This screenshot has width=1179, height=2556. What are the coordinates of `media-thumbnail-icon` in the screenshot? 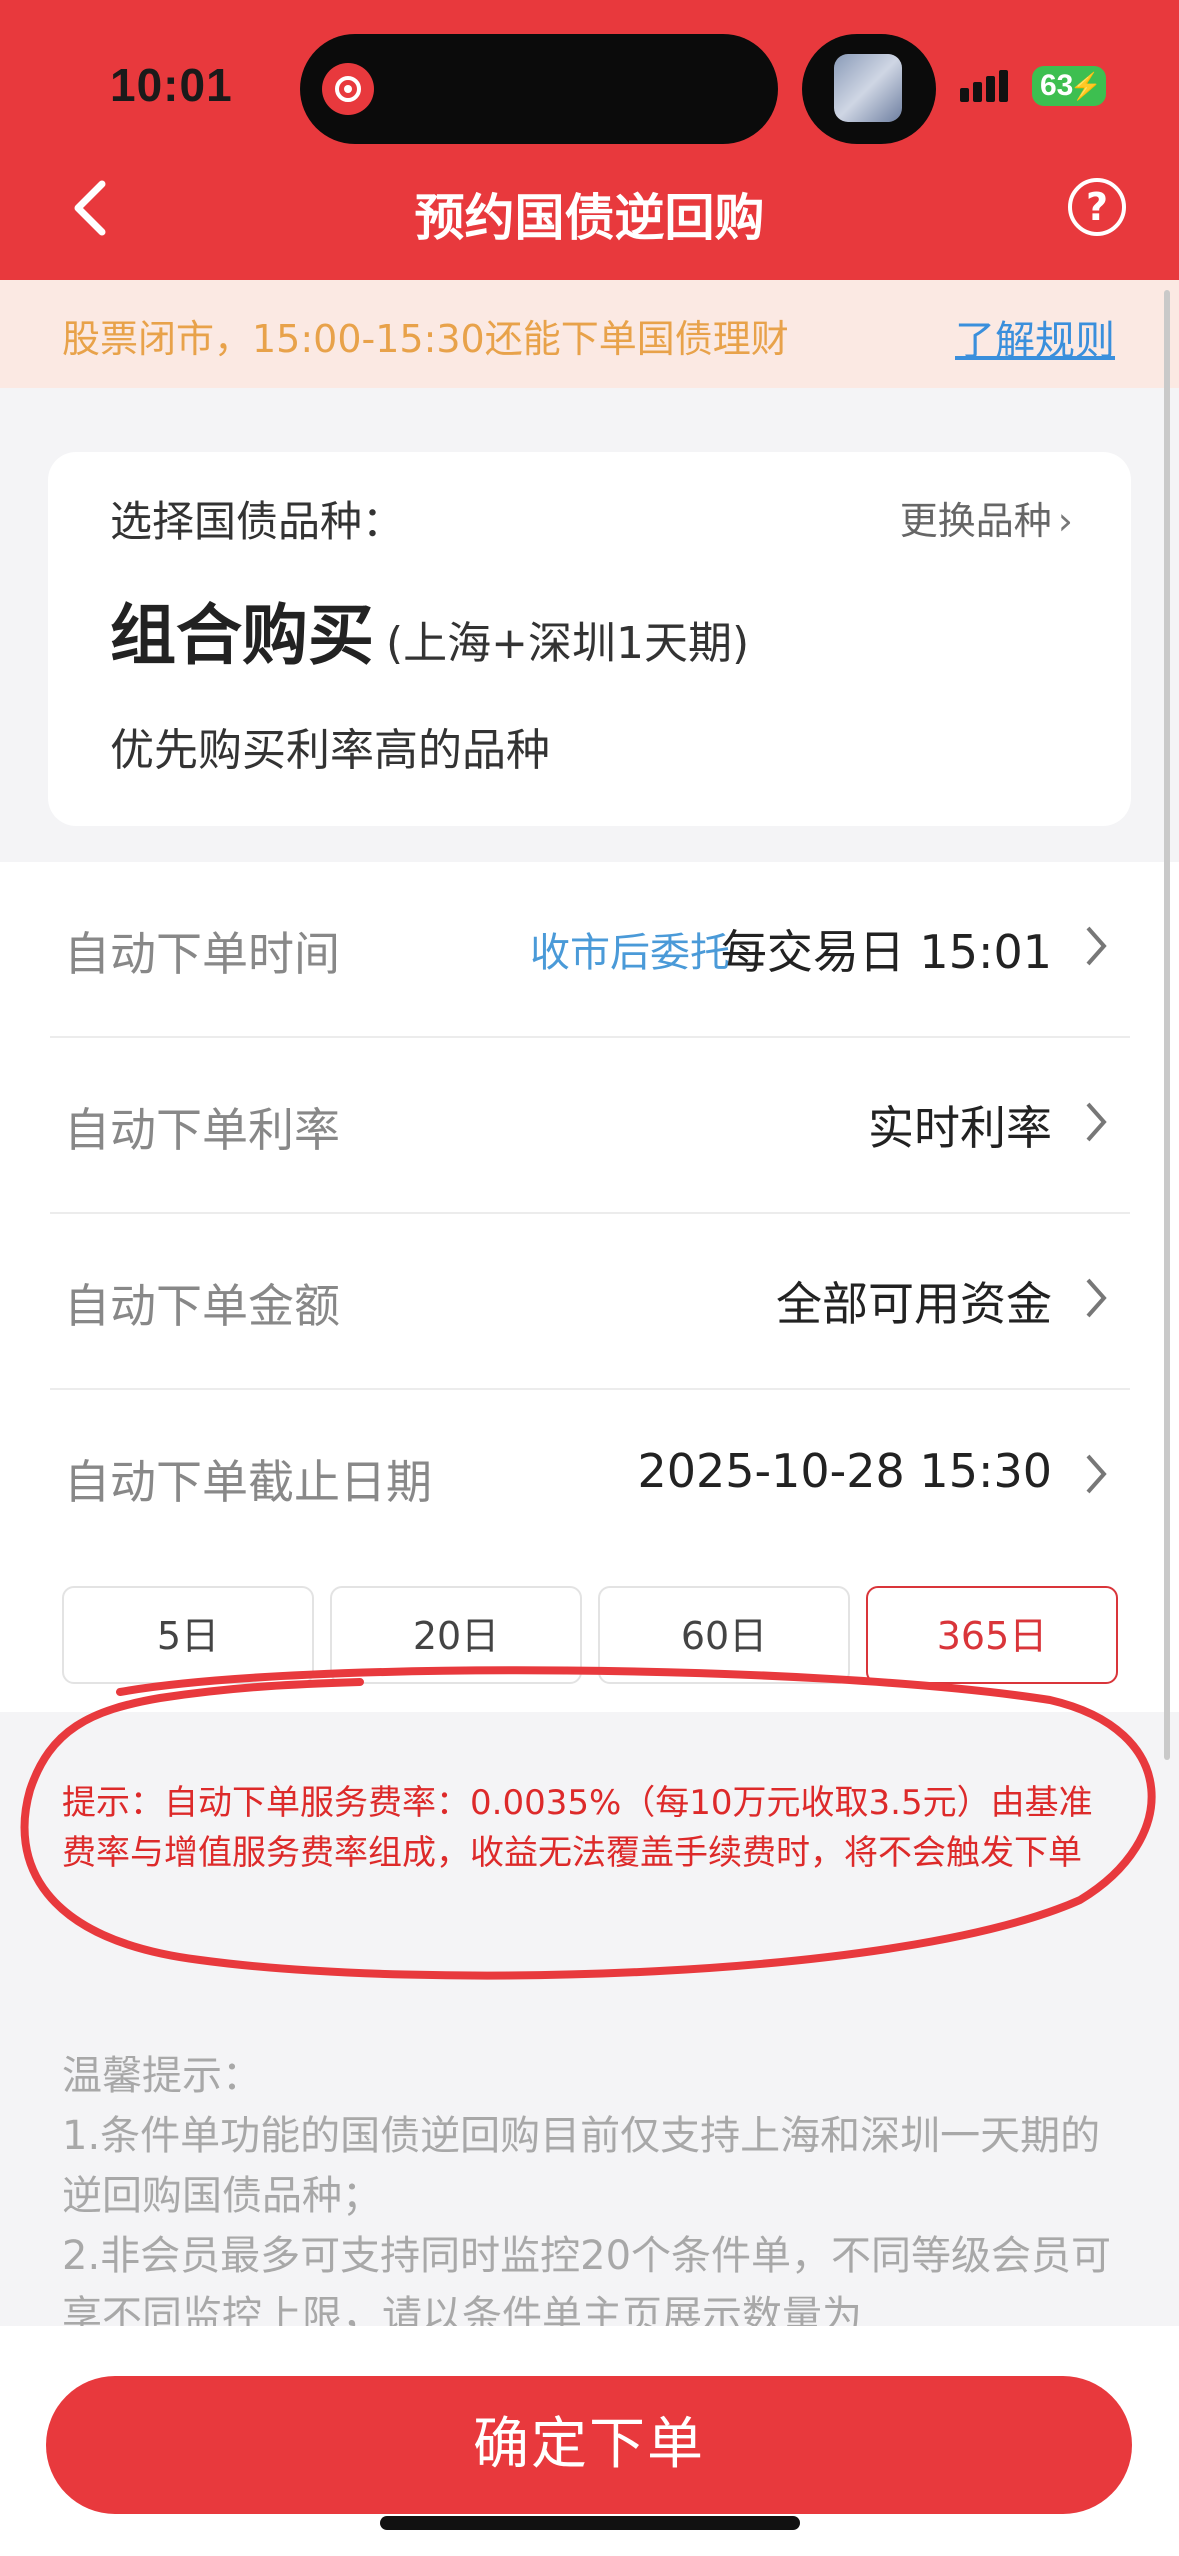 It's located at (868, 88).